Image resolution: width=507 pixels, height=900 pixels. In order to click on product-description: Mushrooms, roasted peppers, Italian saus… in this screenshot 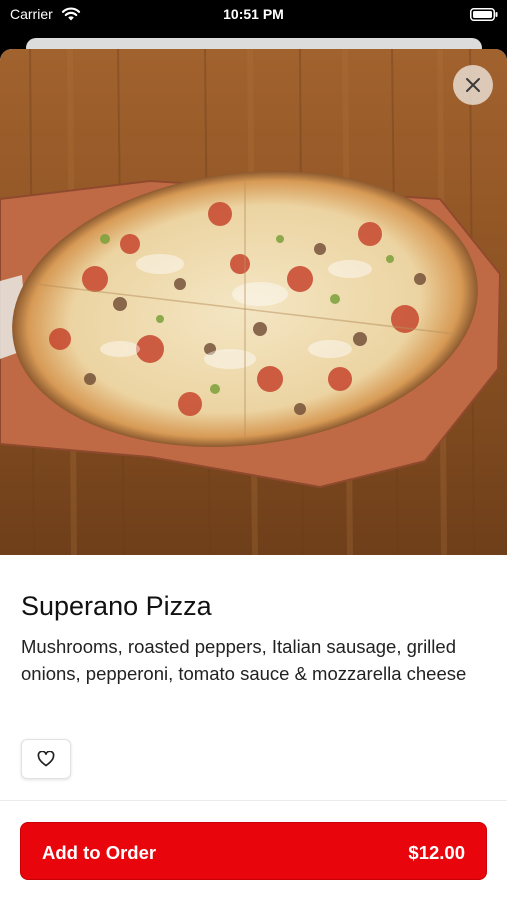, I will do `click(244, 660)`.